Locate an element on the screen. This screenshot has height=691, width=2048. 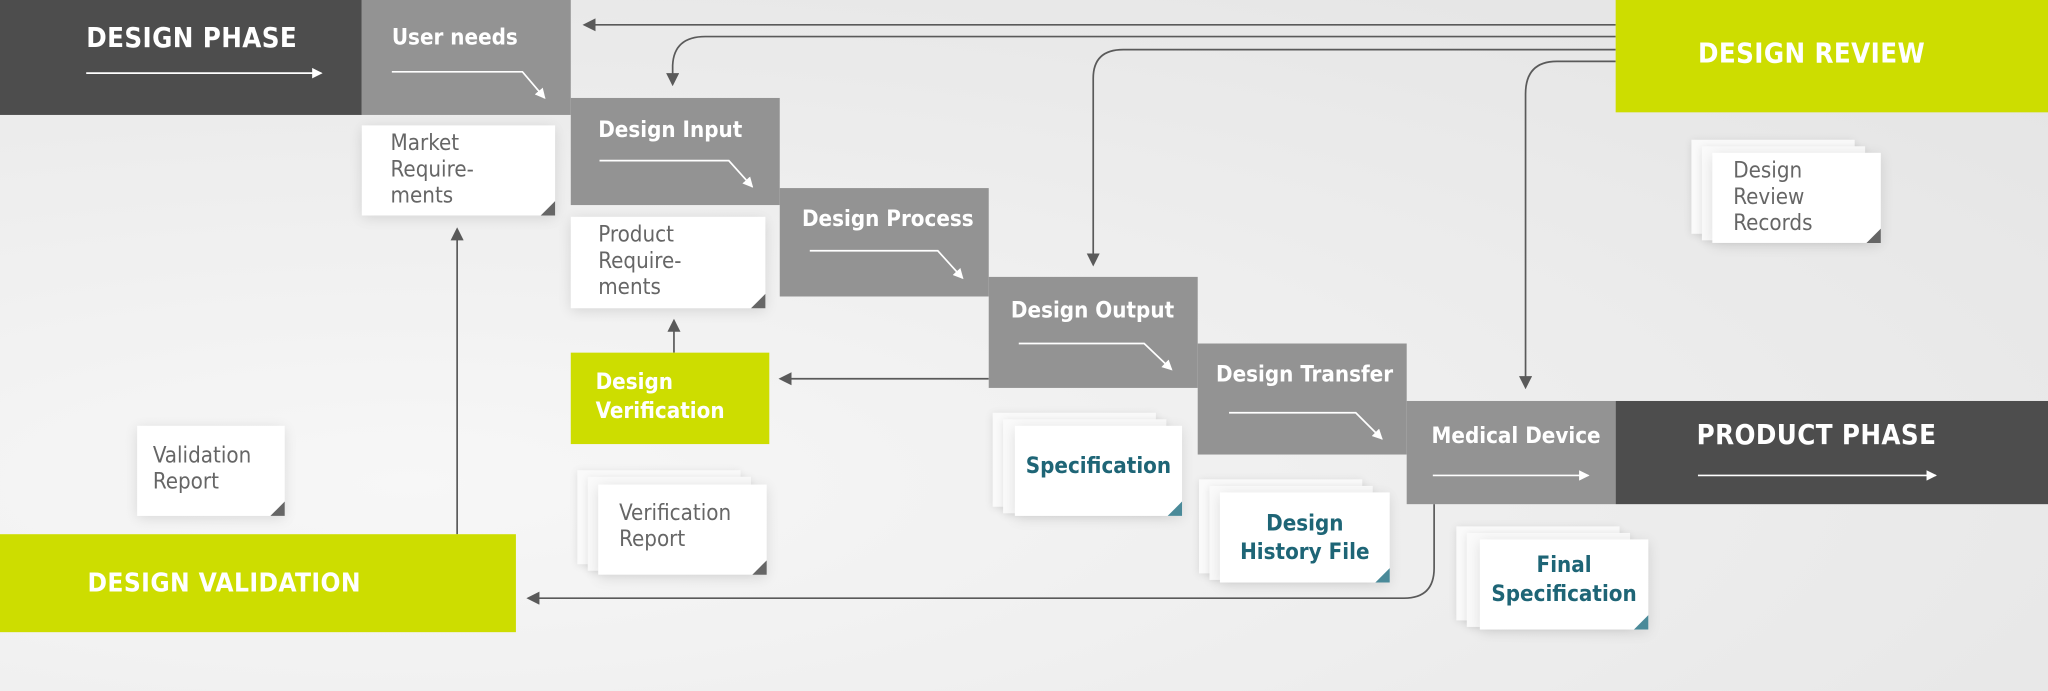
doc-design-history-file: Design History File is located at coordinates (1304, 537).